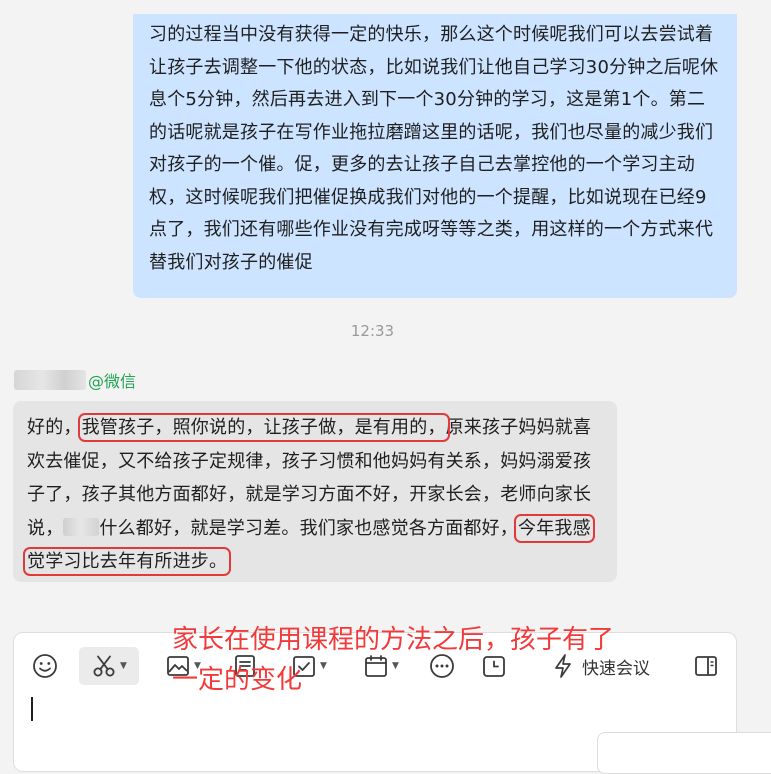 The width and height of the screenshot is (771, 774). Describe the element at coordinates (50, 380) in the screenshot. I see `blurred-sender-name` at that location.